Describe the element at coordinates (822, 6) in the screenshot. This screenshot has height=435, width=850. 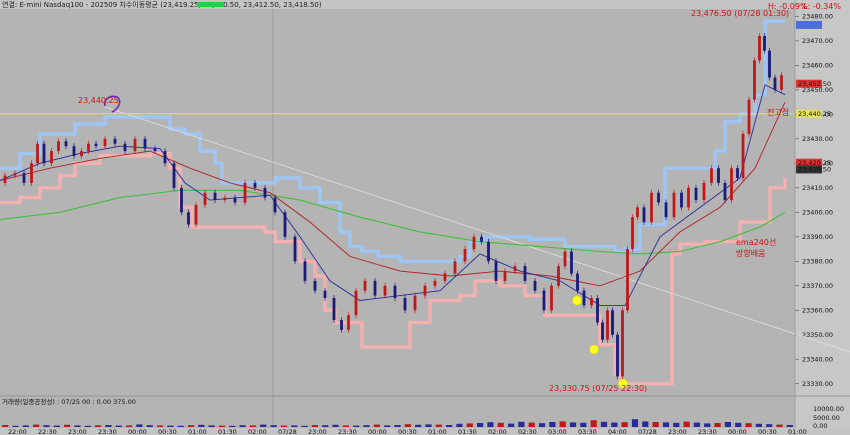
I see `low-change-label: L: -0.34%` at that location.